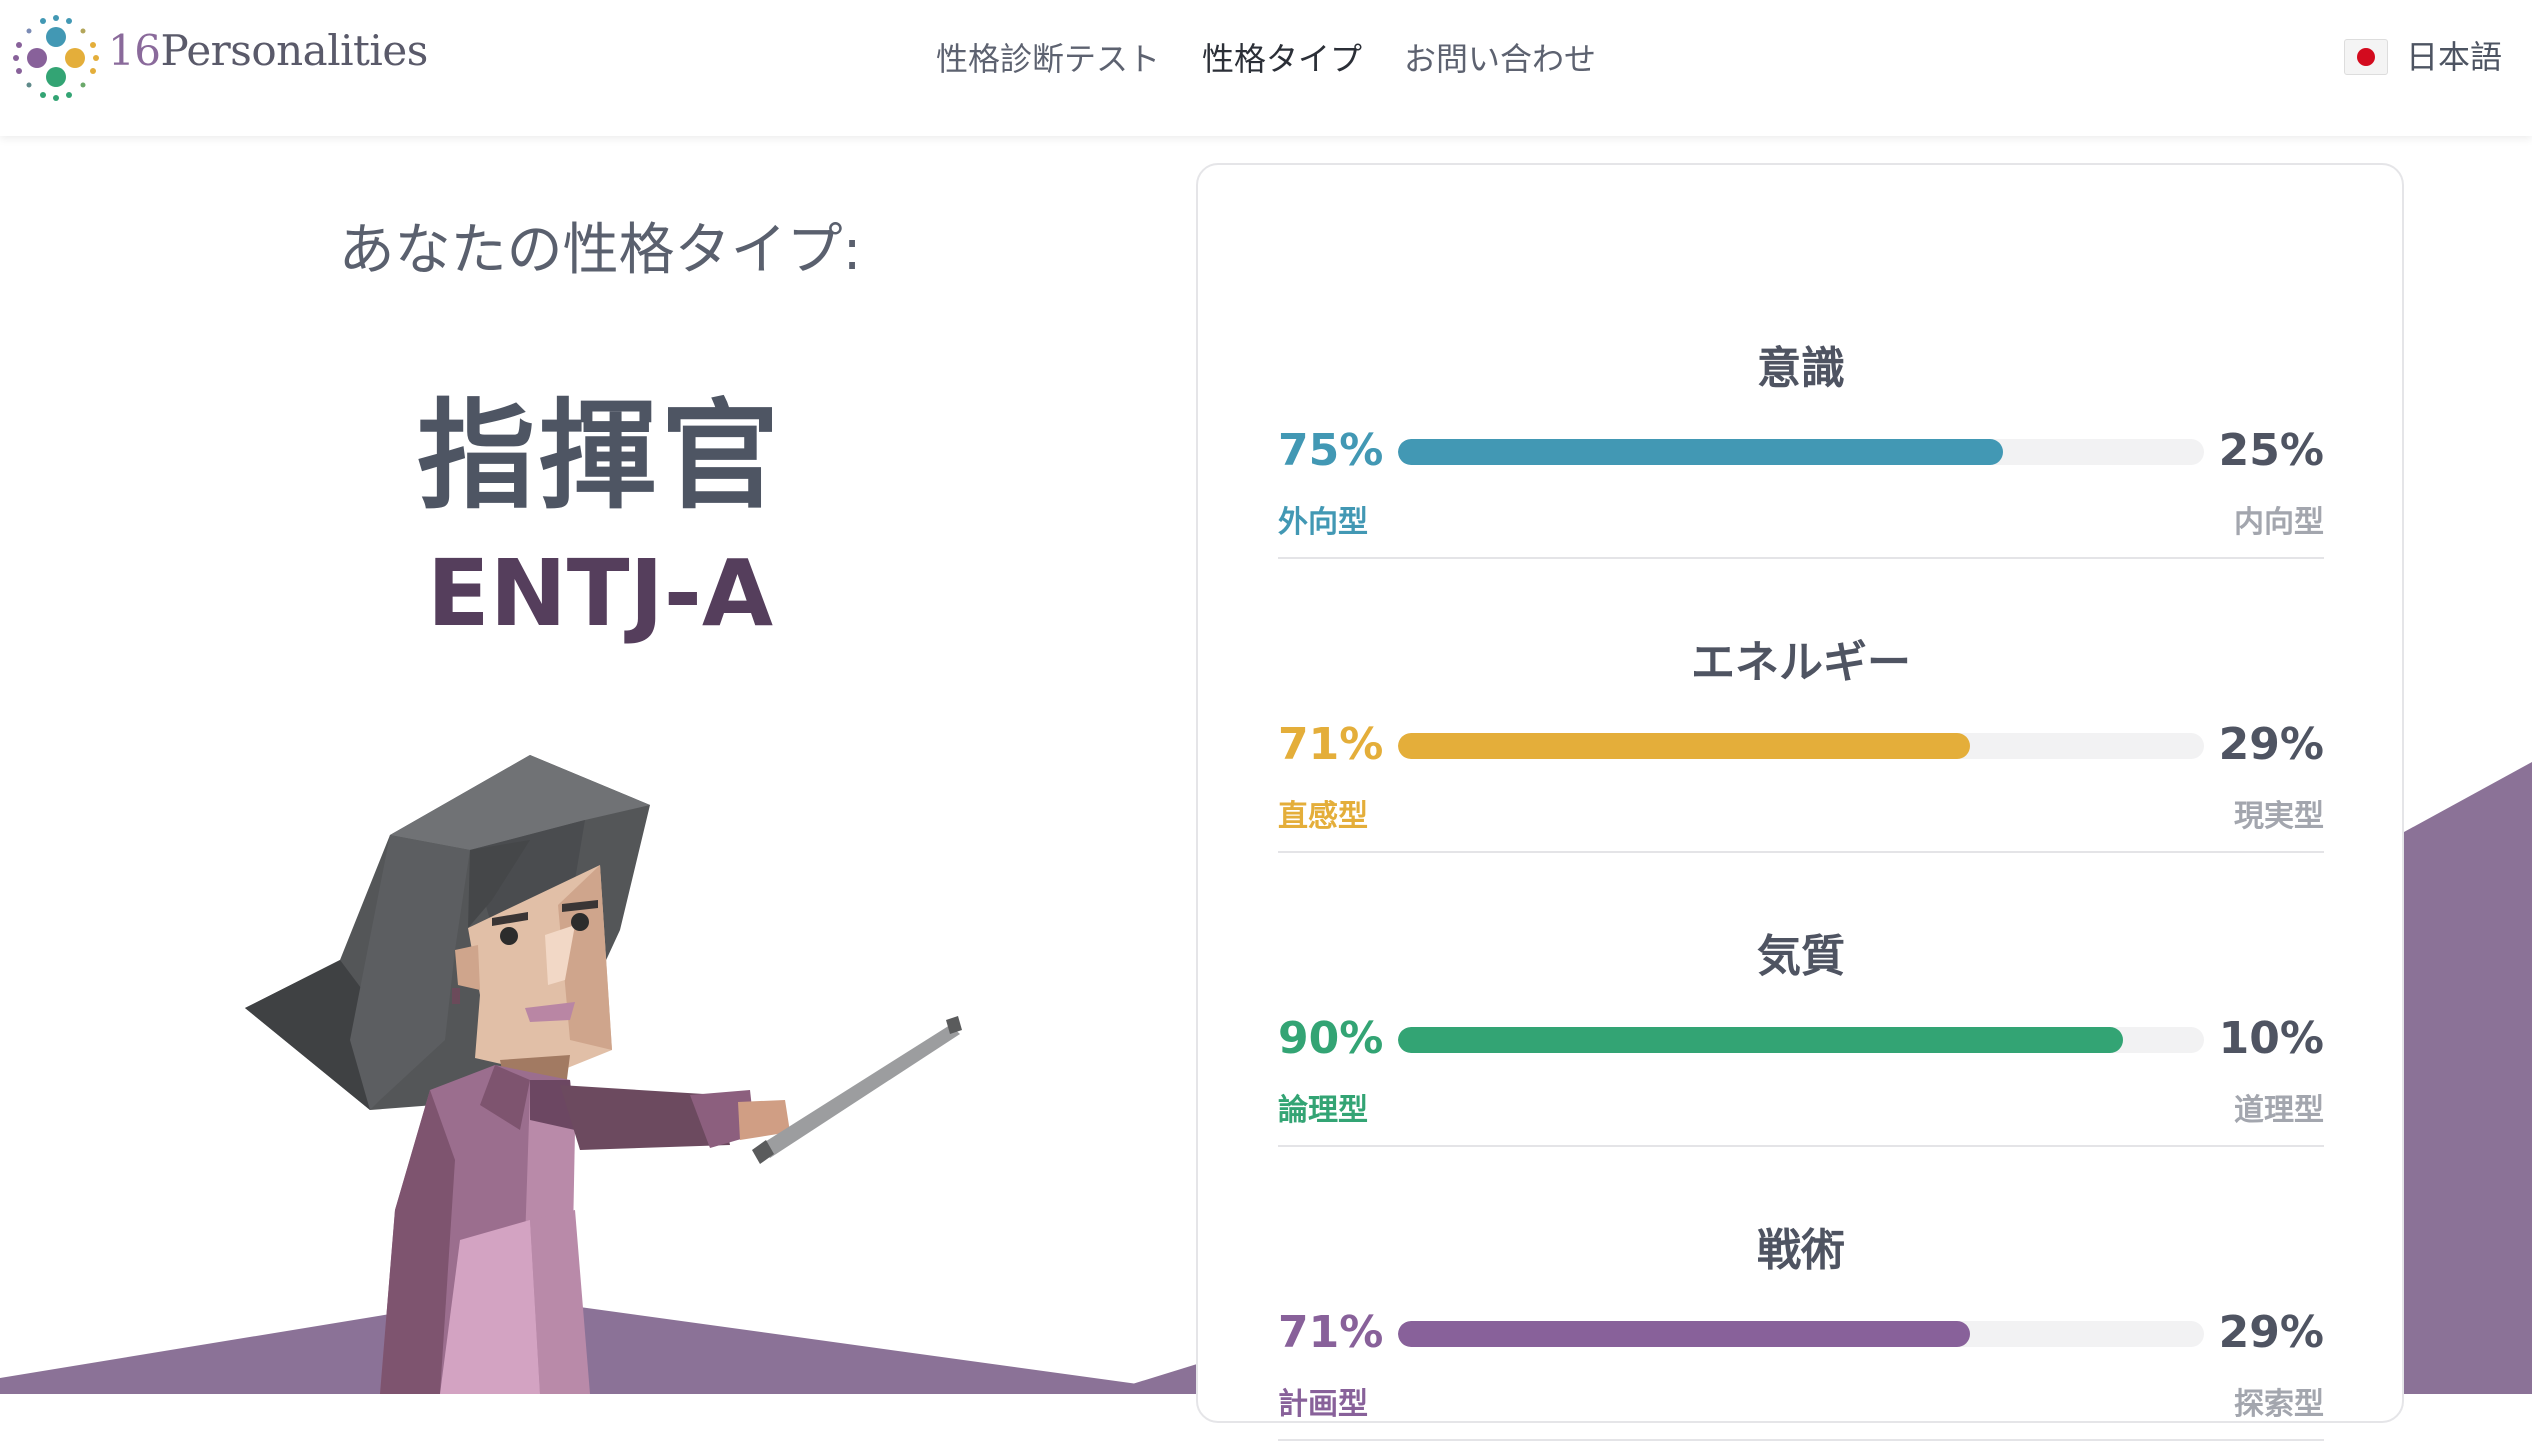  I want to click on top-navigation-bar: 16Personalities 性格診断テスト 性格タイプ お問い合わせ 日本語, so click(1266, 68).